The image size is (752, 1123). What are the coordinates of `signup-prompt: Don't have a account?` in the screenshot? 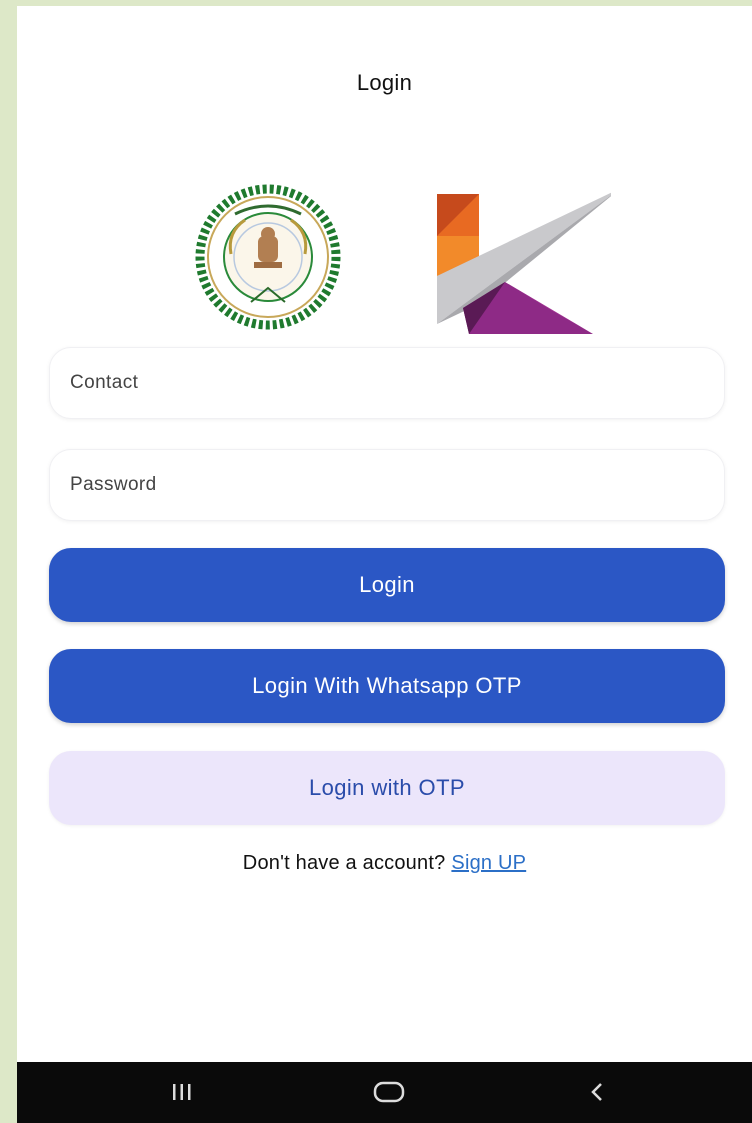 It's located at (344, 863).